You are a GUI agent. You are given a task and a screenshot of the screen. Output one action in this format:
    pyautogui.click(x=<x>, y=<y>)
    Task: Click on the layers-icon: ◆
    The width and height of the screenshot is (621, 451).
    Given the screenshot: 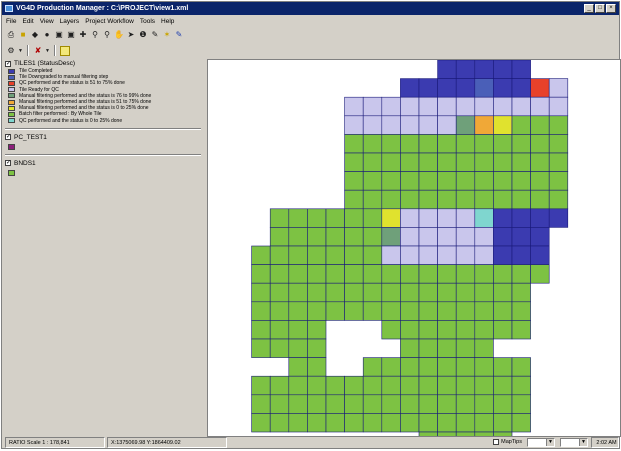 What is the action you would take?
    pyautogui.click(x=35, y=35)
    